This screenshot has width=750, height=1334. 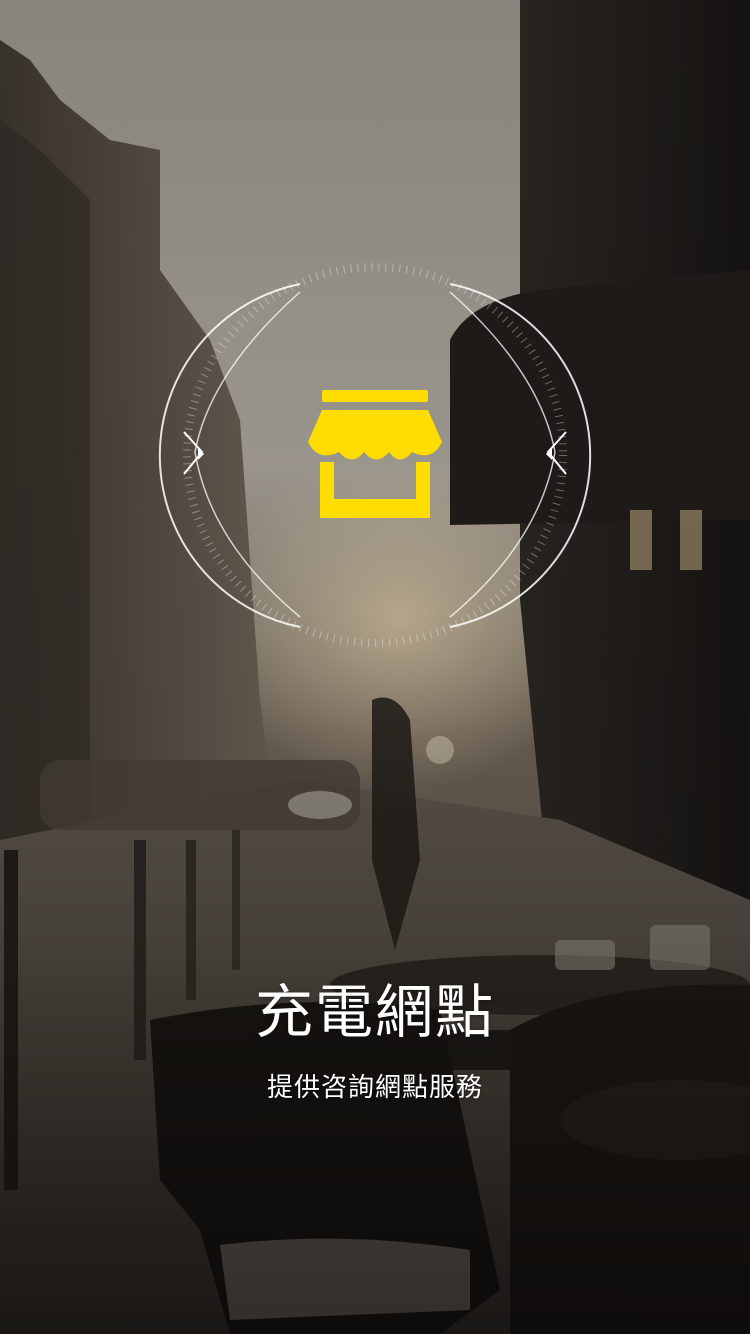 I want to click on store-icon, so click(x=375, y=454).